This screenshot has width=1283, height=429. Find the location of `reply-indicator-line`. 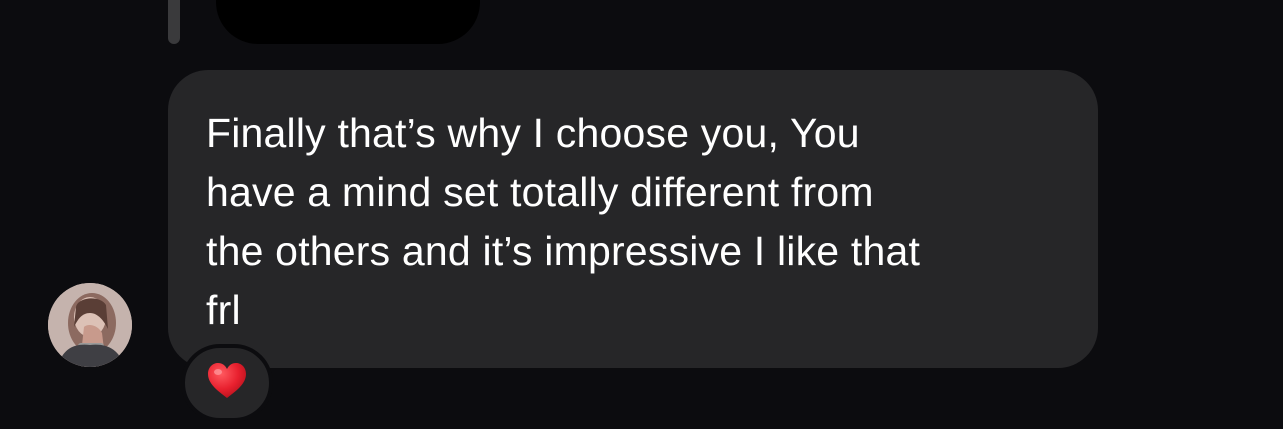

reply-indicator-line is located at coordinates (174, 22).